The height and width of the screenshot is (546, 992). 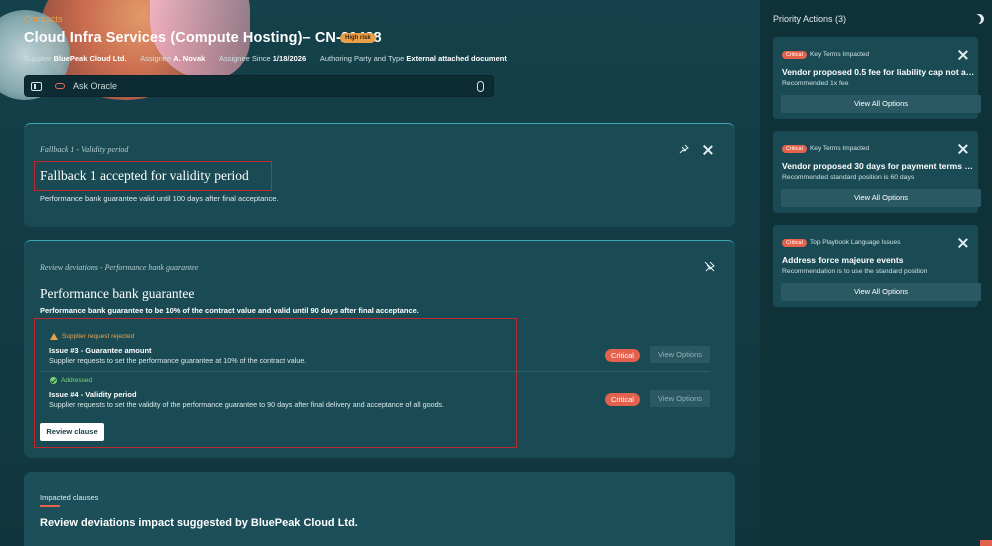 What do you see at coordinates (77, 380) in the screenshot?
I see `issue-status-text: Addressed` at bounding box center [77, 380].